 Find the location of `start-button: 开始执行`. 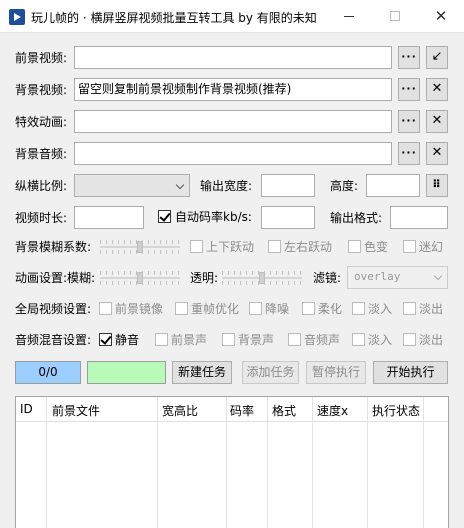

start-button: 开始执行 is located at coordinates (410, 372).